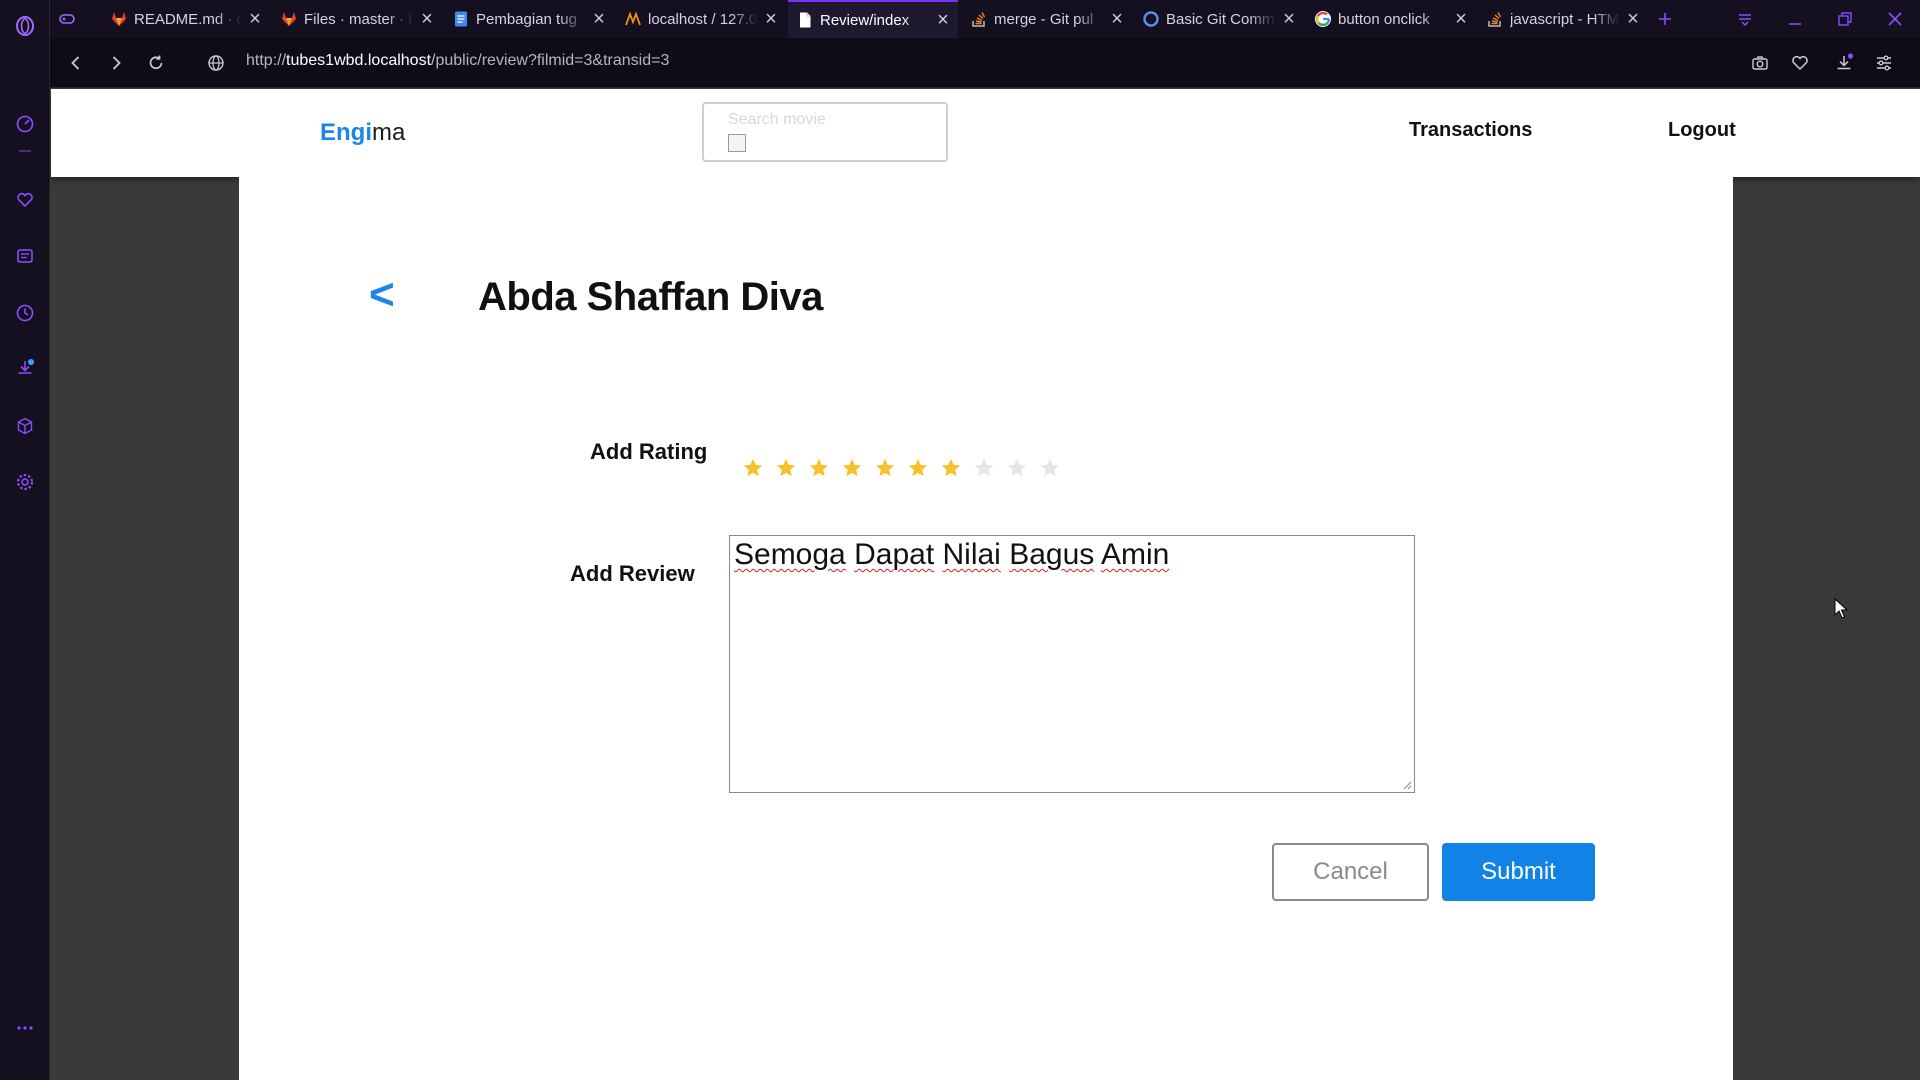 The height and width of the screenshot is (1080, 1920). What do you see at coordinates (25, 426) in the screenshot?
I see `extensions-cube-icon` at bounding box center [25, 426].